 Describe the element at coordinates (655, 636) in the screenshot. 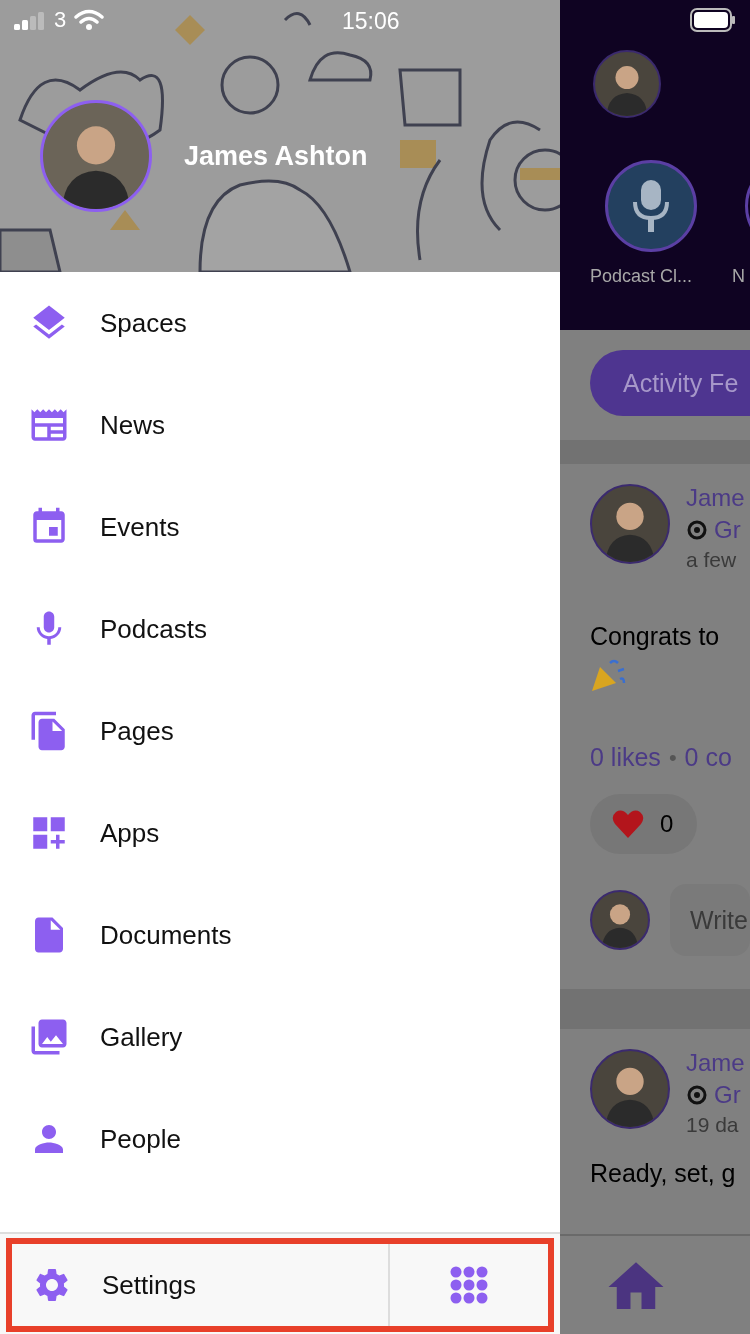

I see `post-text: Congrats to` at that location.